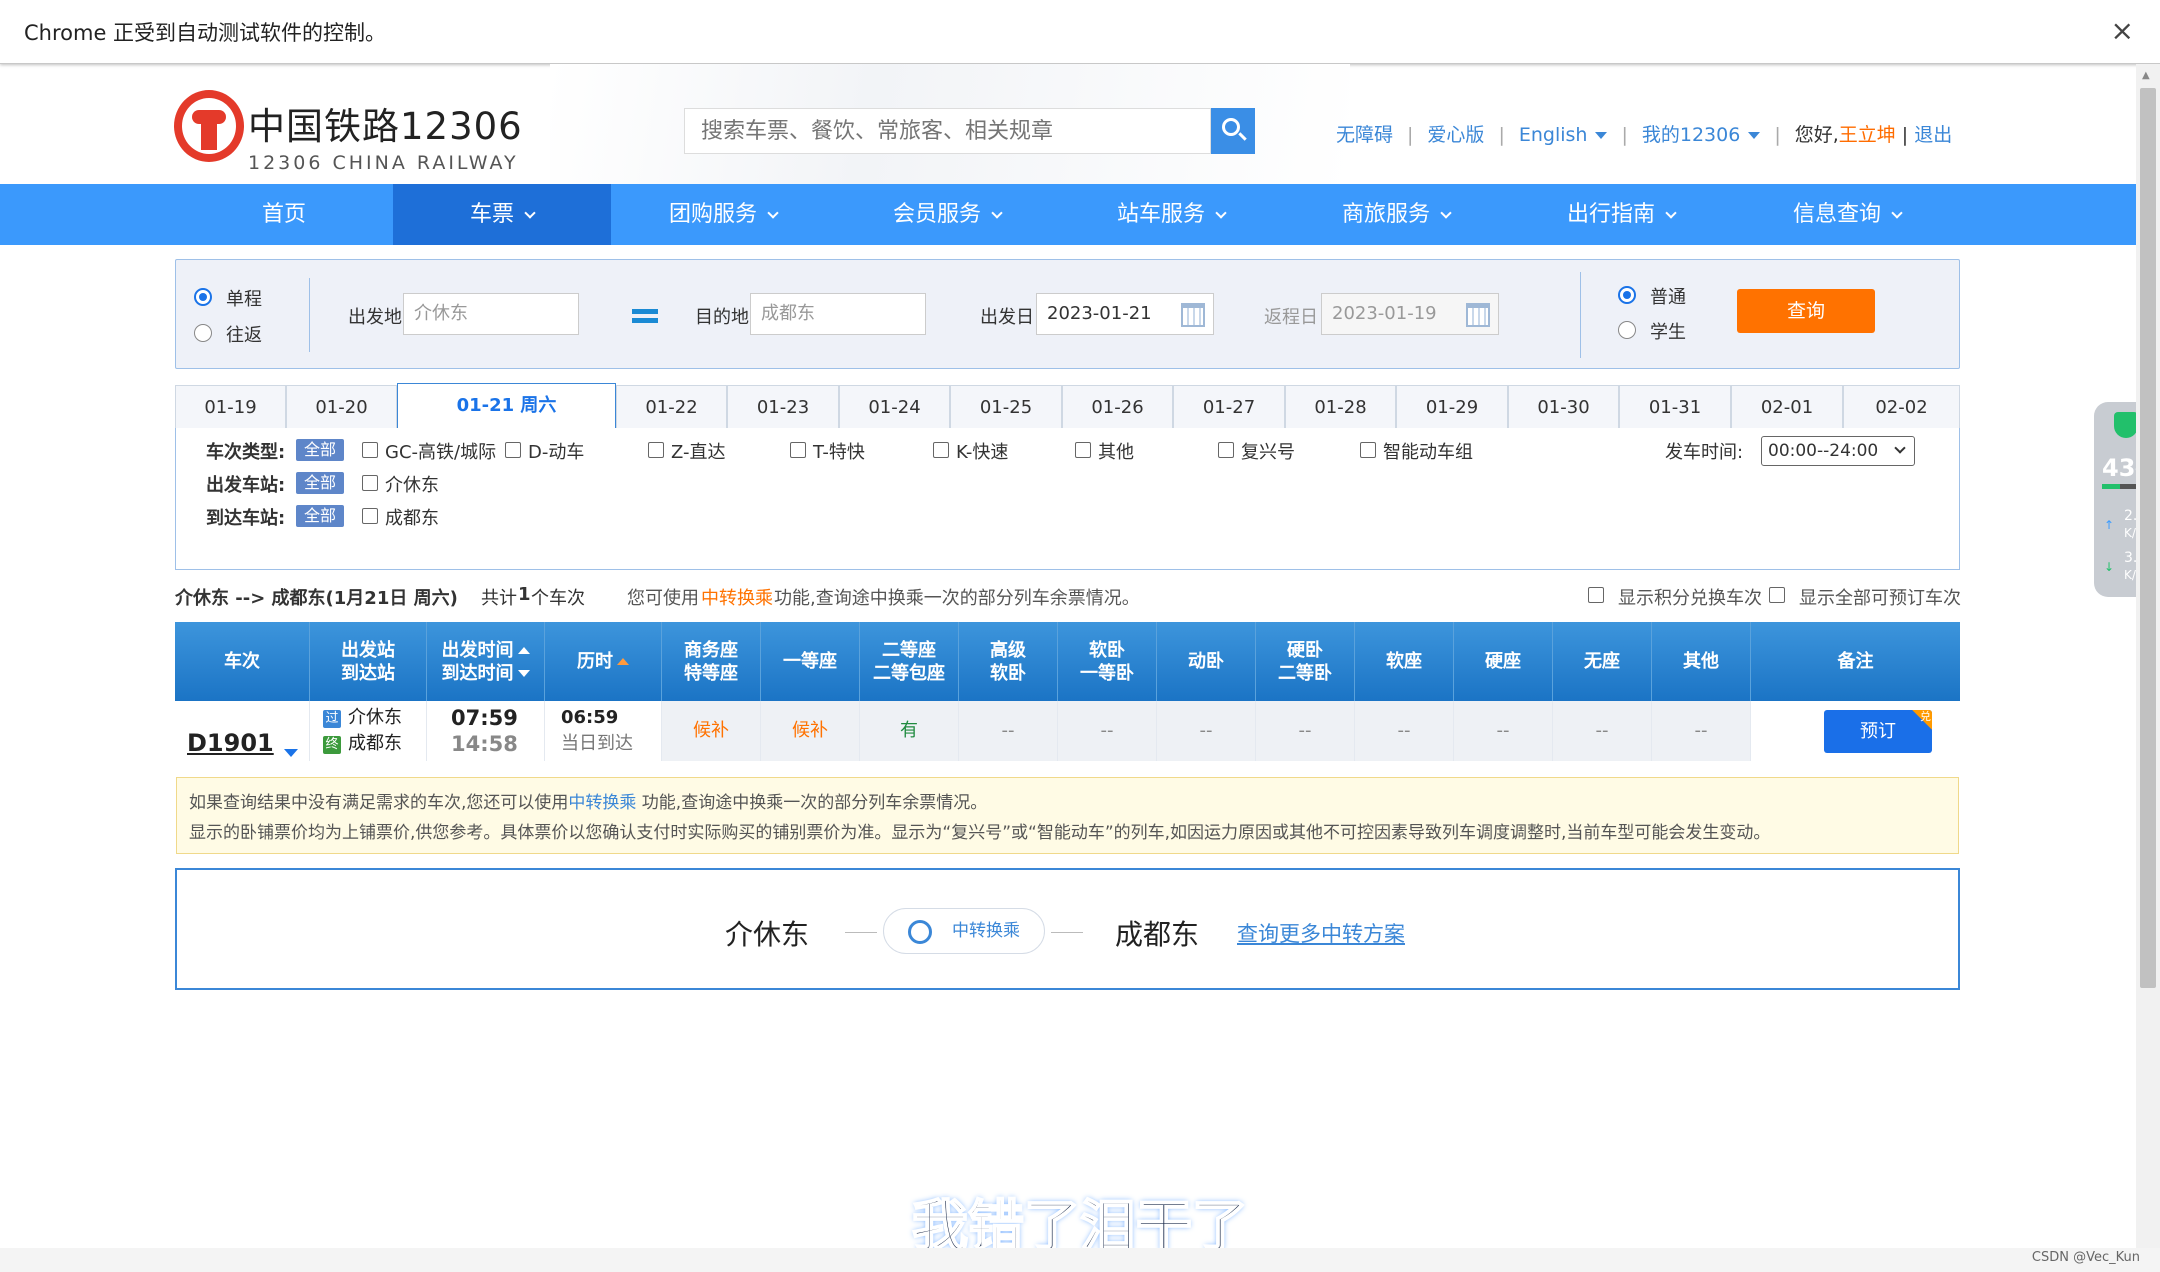  Describe the element at coordinates (1933, 135) in the screenshot. I see `logout-link: 退出` at that location.